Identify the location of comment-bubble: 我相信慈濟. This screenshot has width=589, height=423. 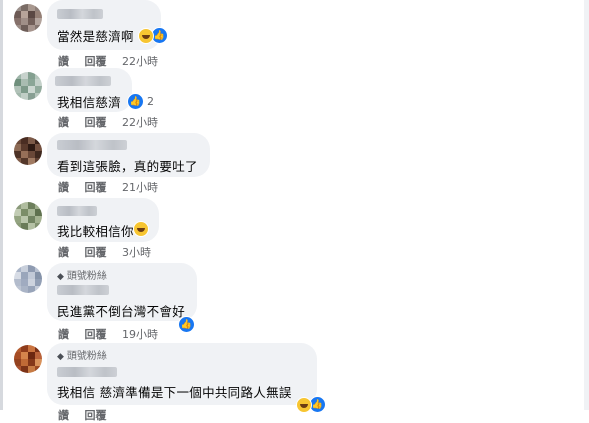
(89, 90).